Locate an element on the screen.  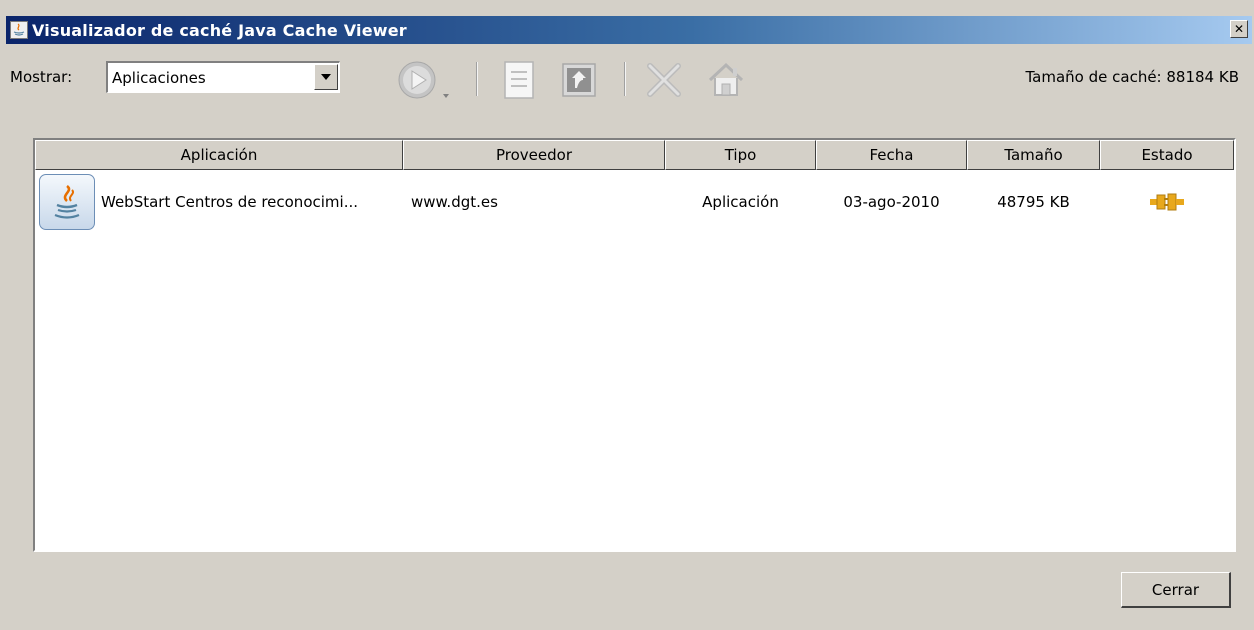
window-title: Visualizador de caché Java Cache Viewer is located at coordinates (219, 30).